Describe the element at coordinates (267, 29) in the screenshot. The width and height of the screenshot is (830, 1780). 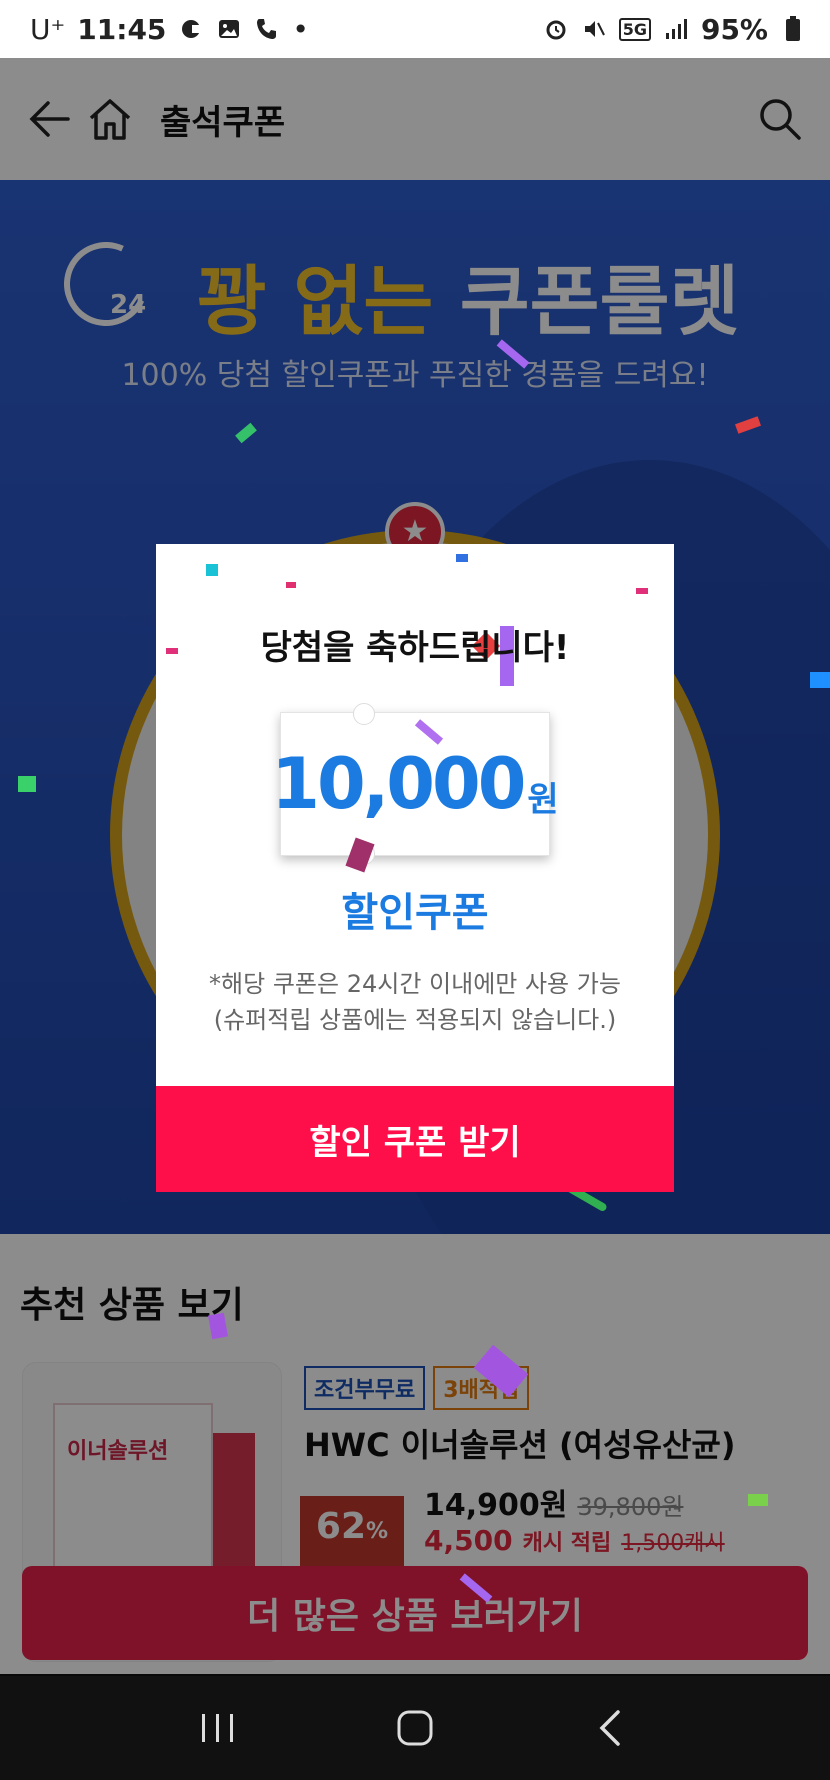
I see `call-app-icon` at that location.